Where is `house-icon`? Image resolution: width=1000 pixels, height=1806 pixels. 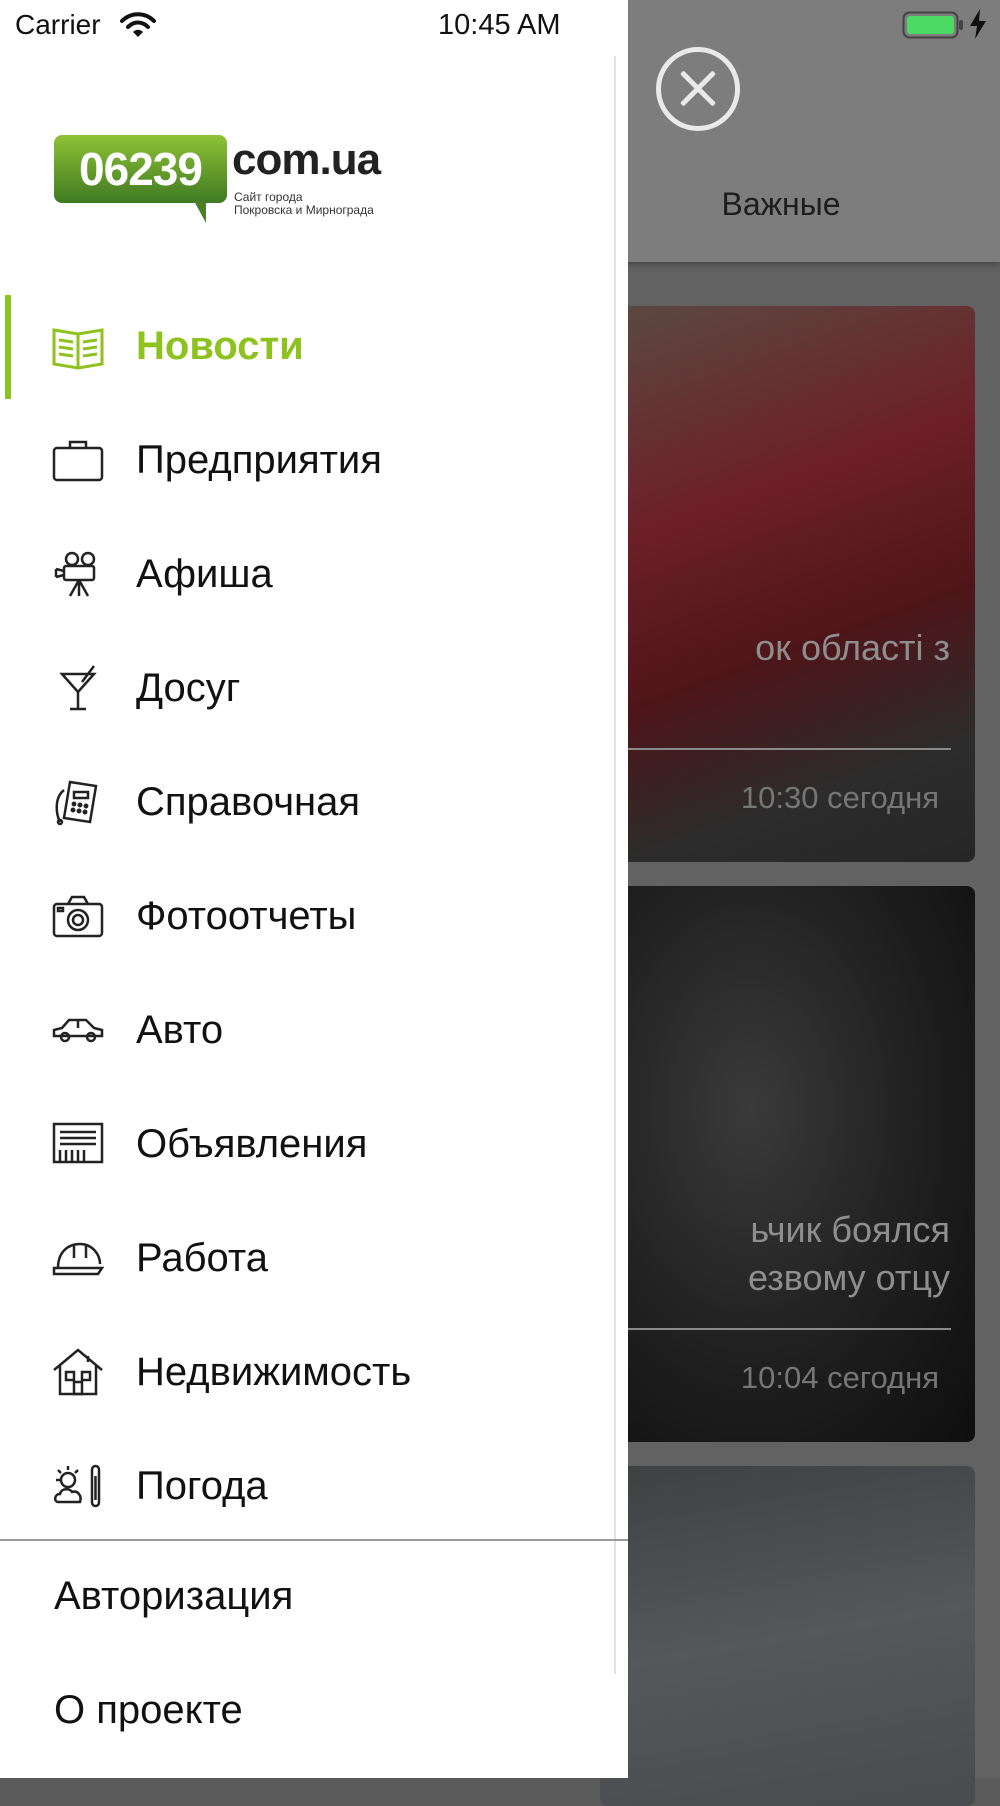 house-icon is located at coordinates (78, 1372).